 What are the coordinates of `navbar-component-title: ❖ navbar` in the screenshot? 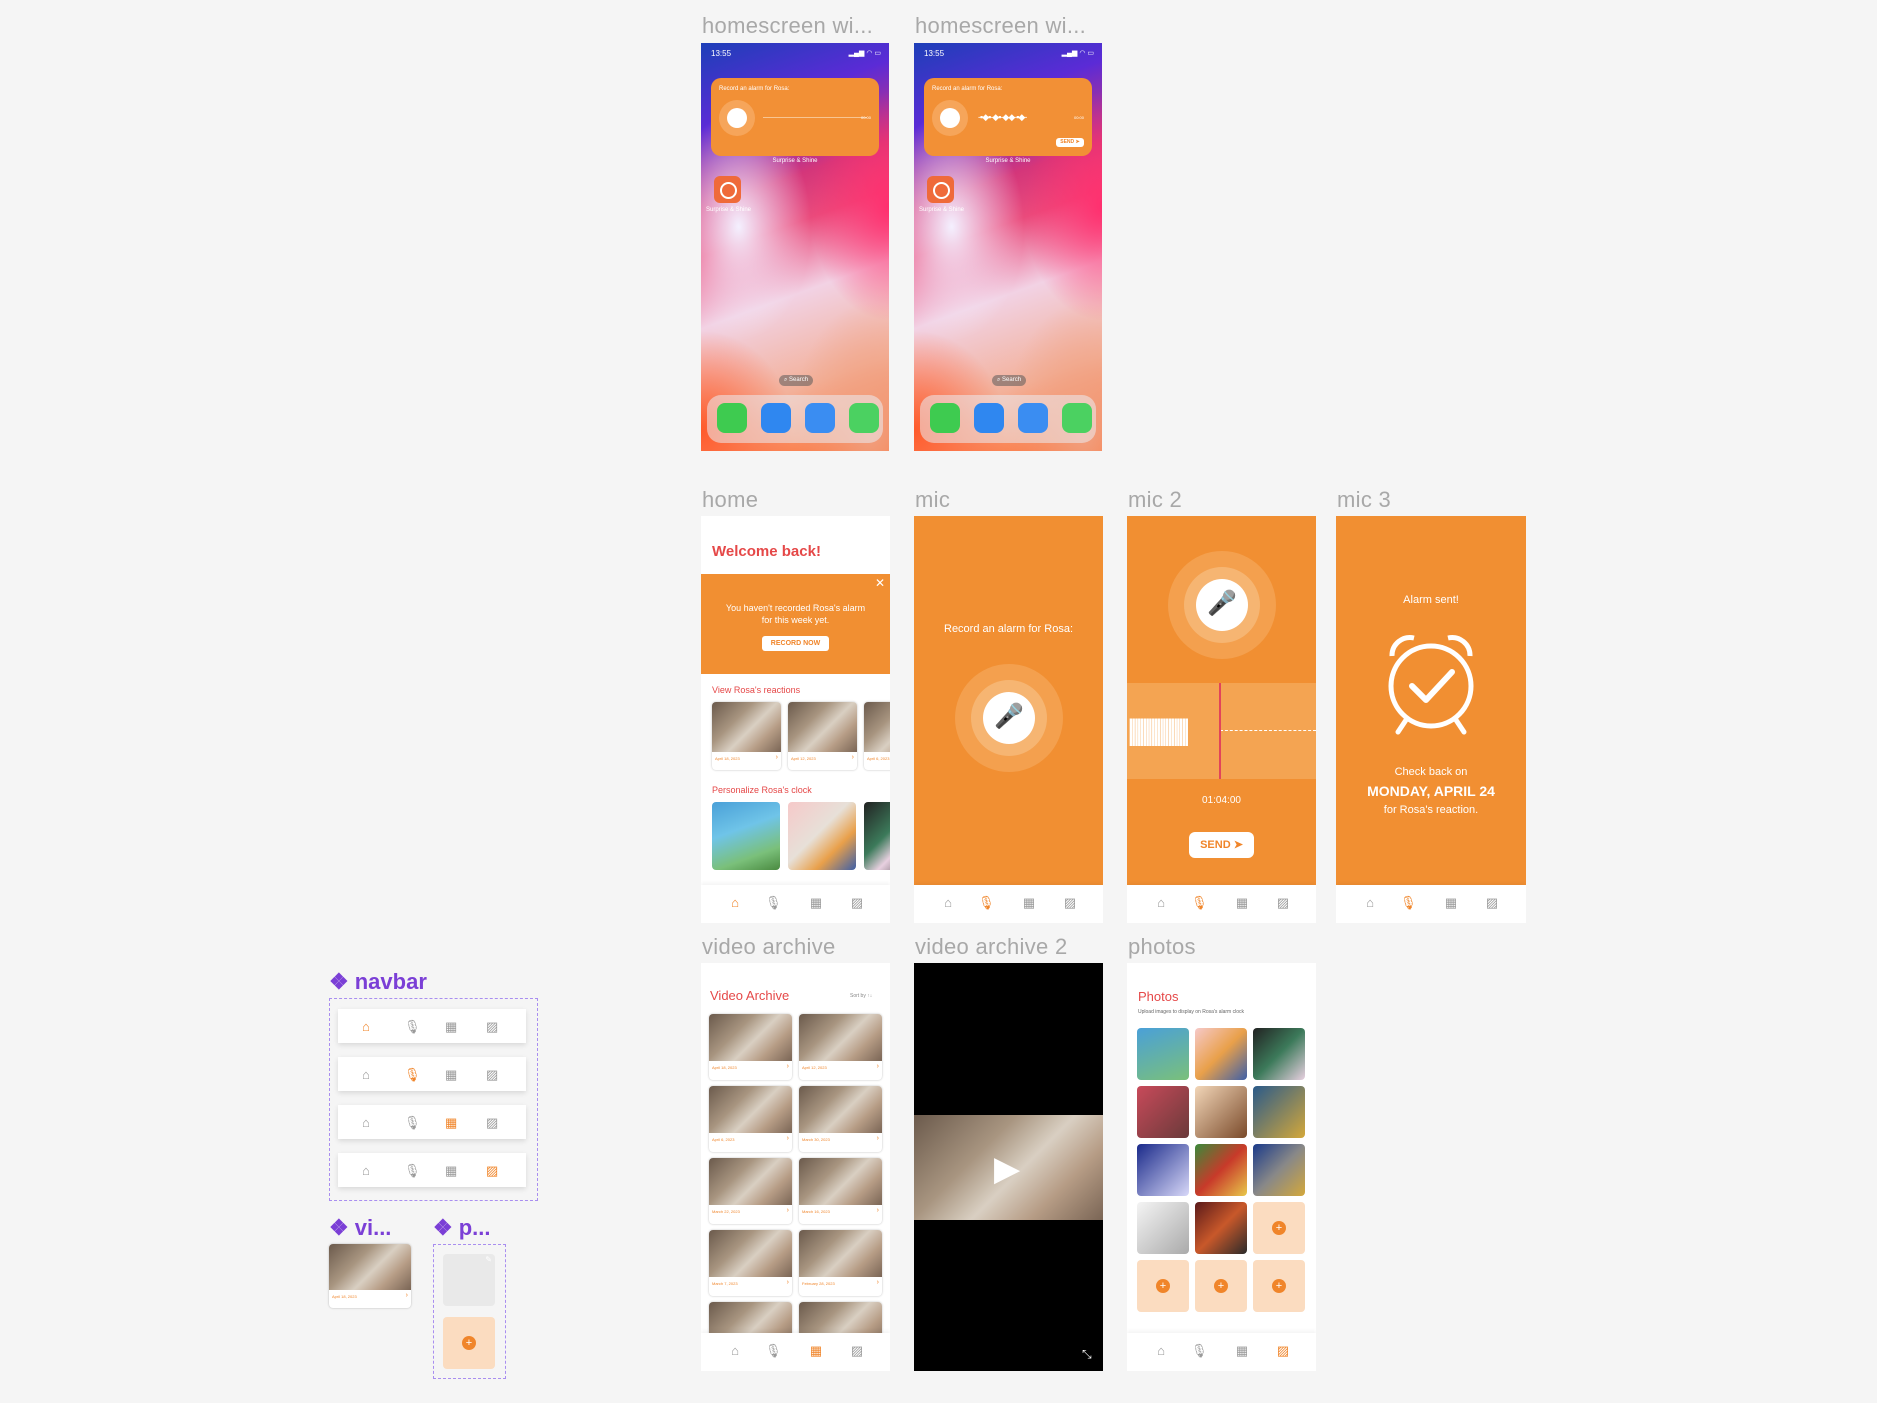 It's located at (378, 982).